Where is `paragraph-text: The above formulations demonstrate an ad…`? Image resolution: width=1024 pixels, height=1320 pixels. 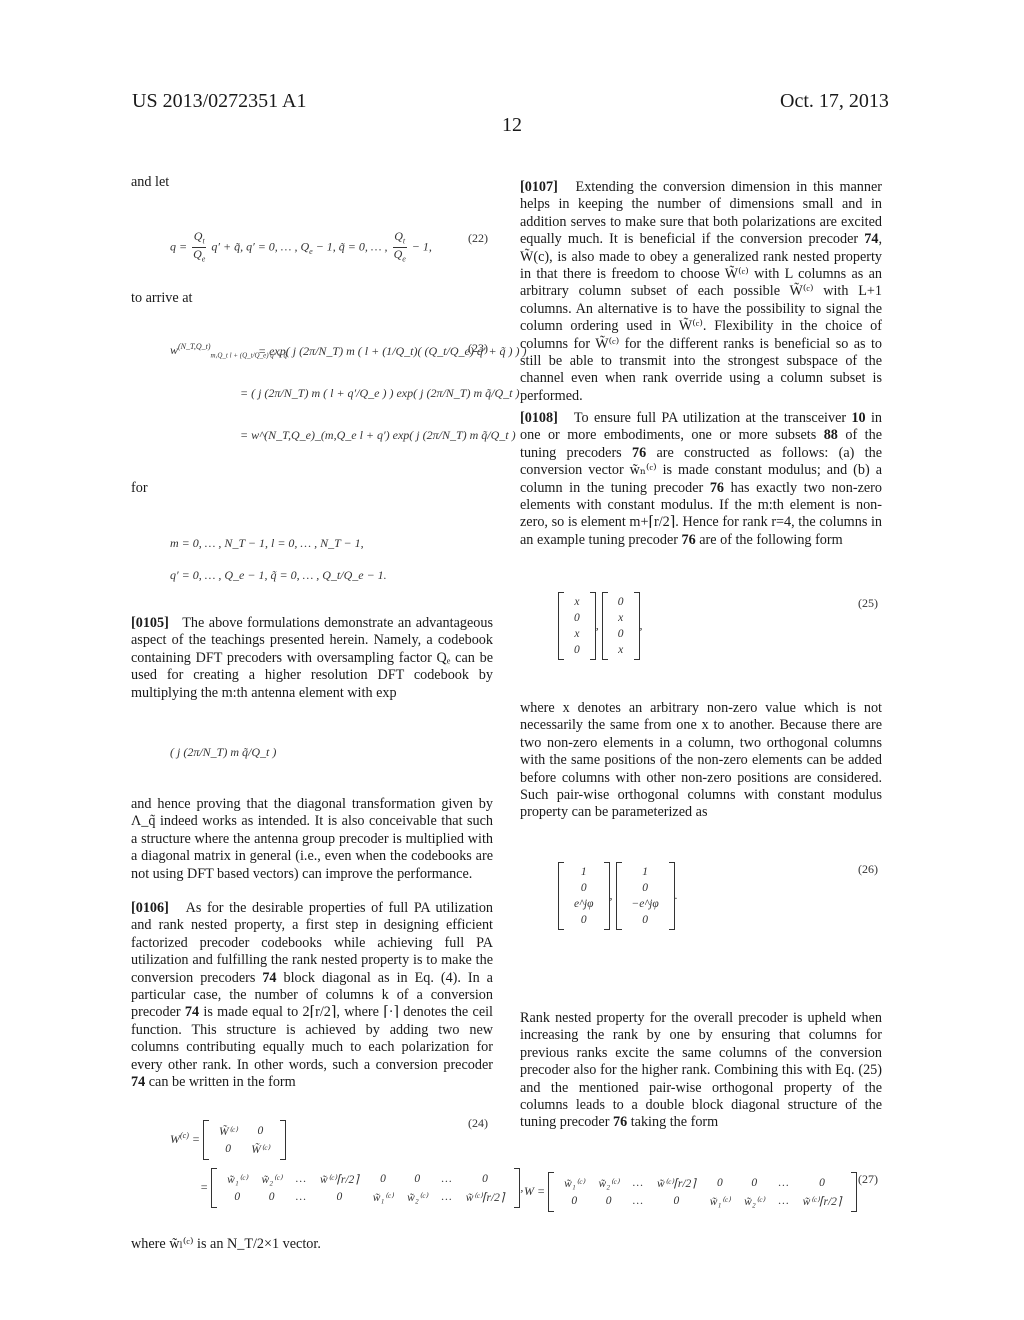
paragraph-text: The above formulations demonstrate an ad… is located at coordinates (312, 658).